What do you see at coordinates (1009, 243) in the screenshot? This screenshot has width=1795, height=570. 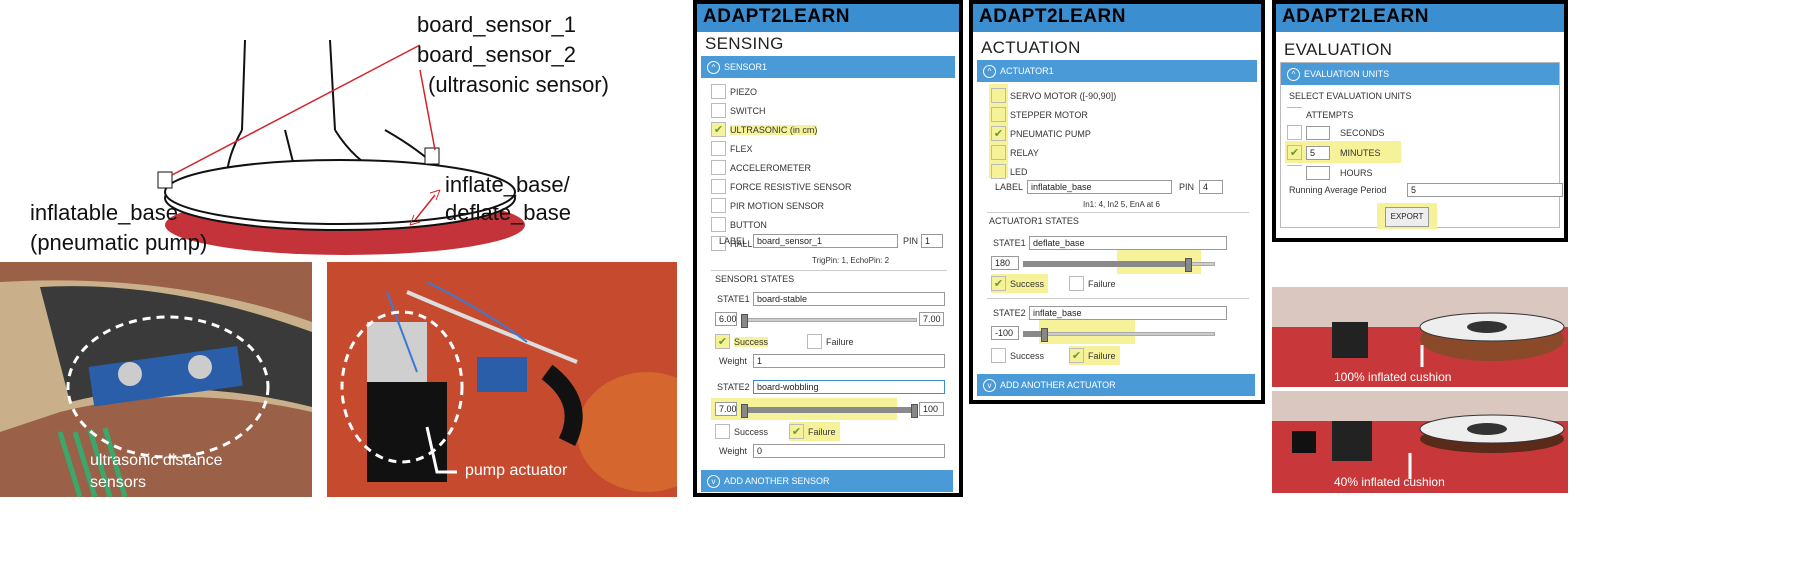 I see `state1-caption: STATE1` at bounding box center [1009, 243].